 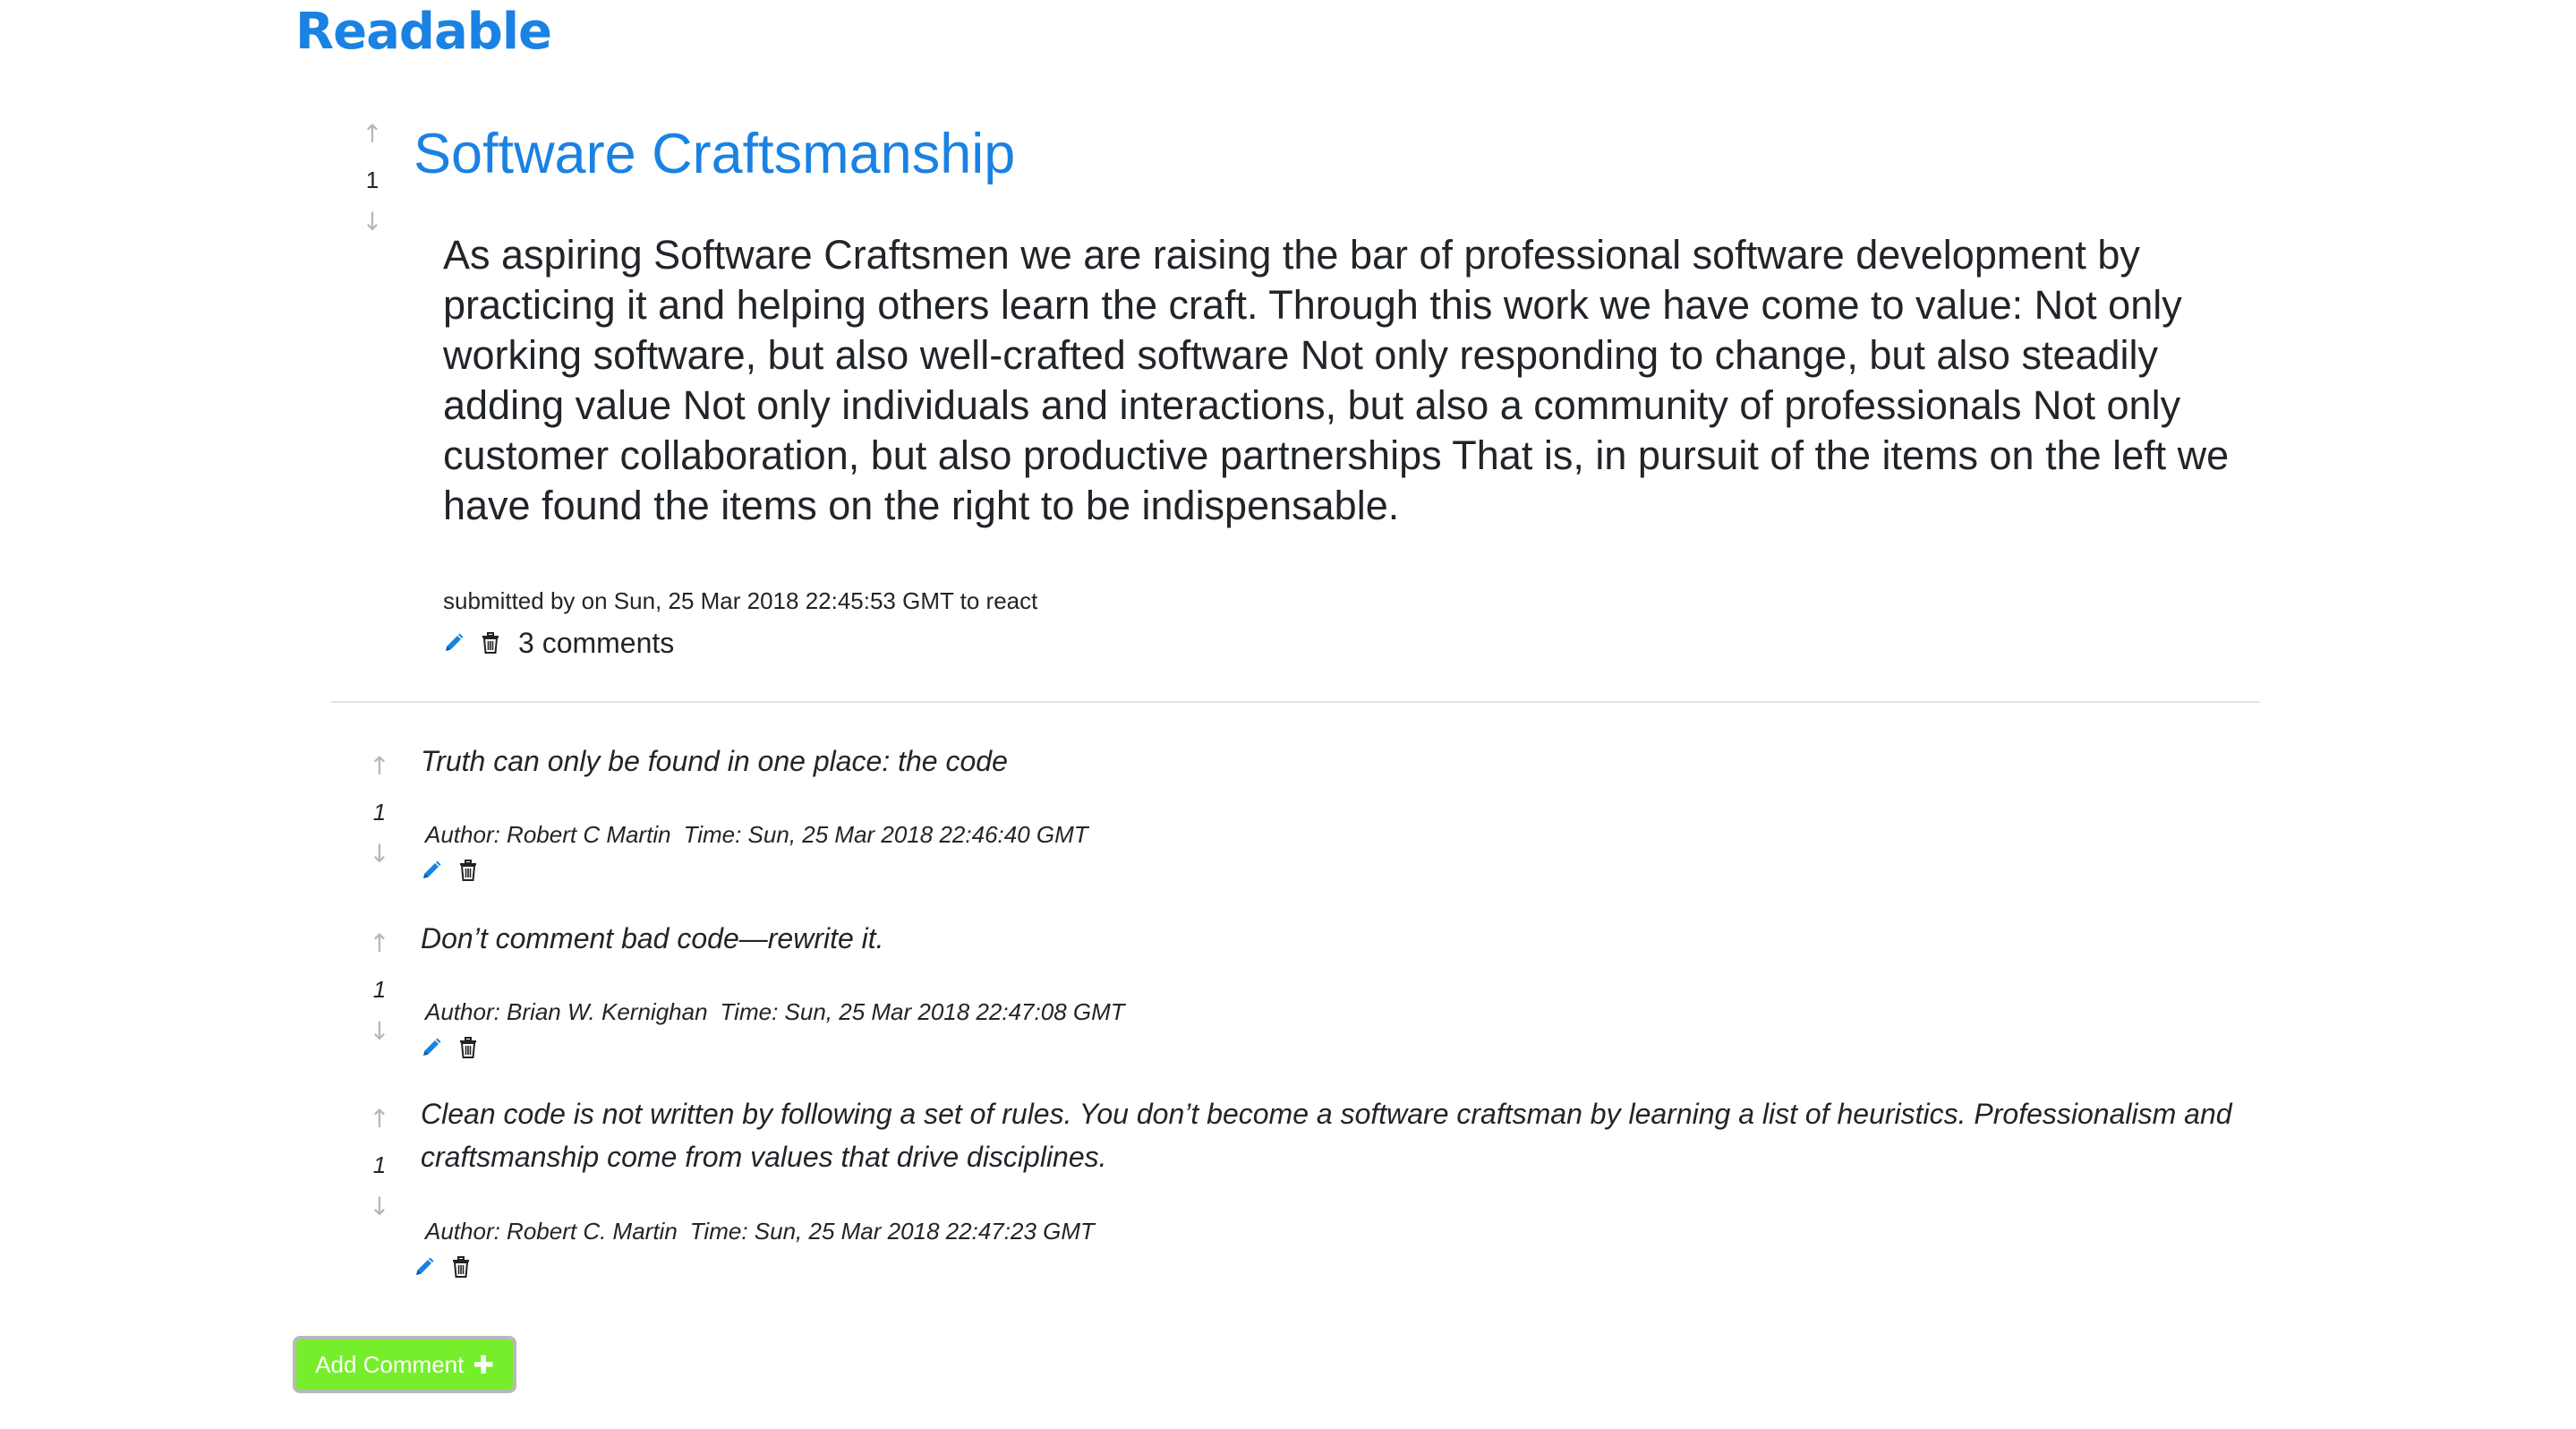 What do you see at coordinates (596, 643) in the screenshot?
I see `comments-count-link: 3 comments` at bounding box center [596, 643].